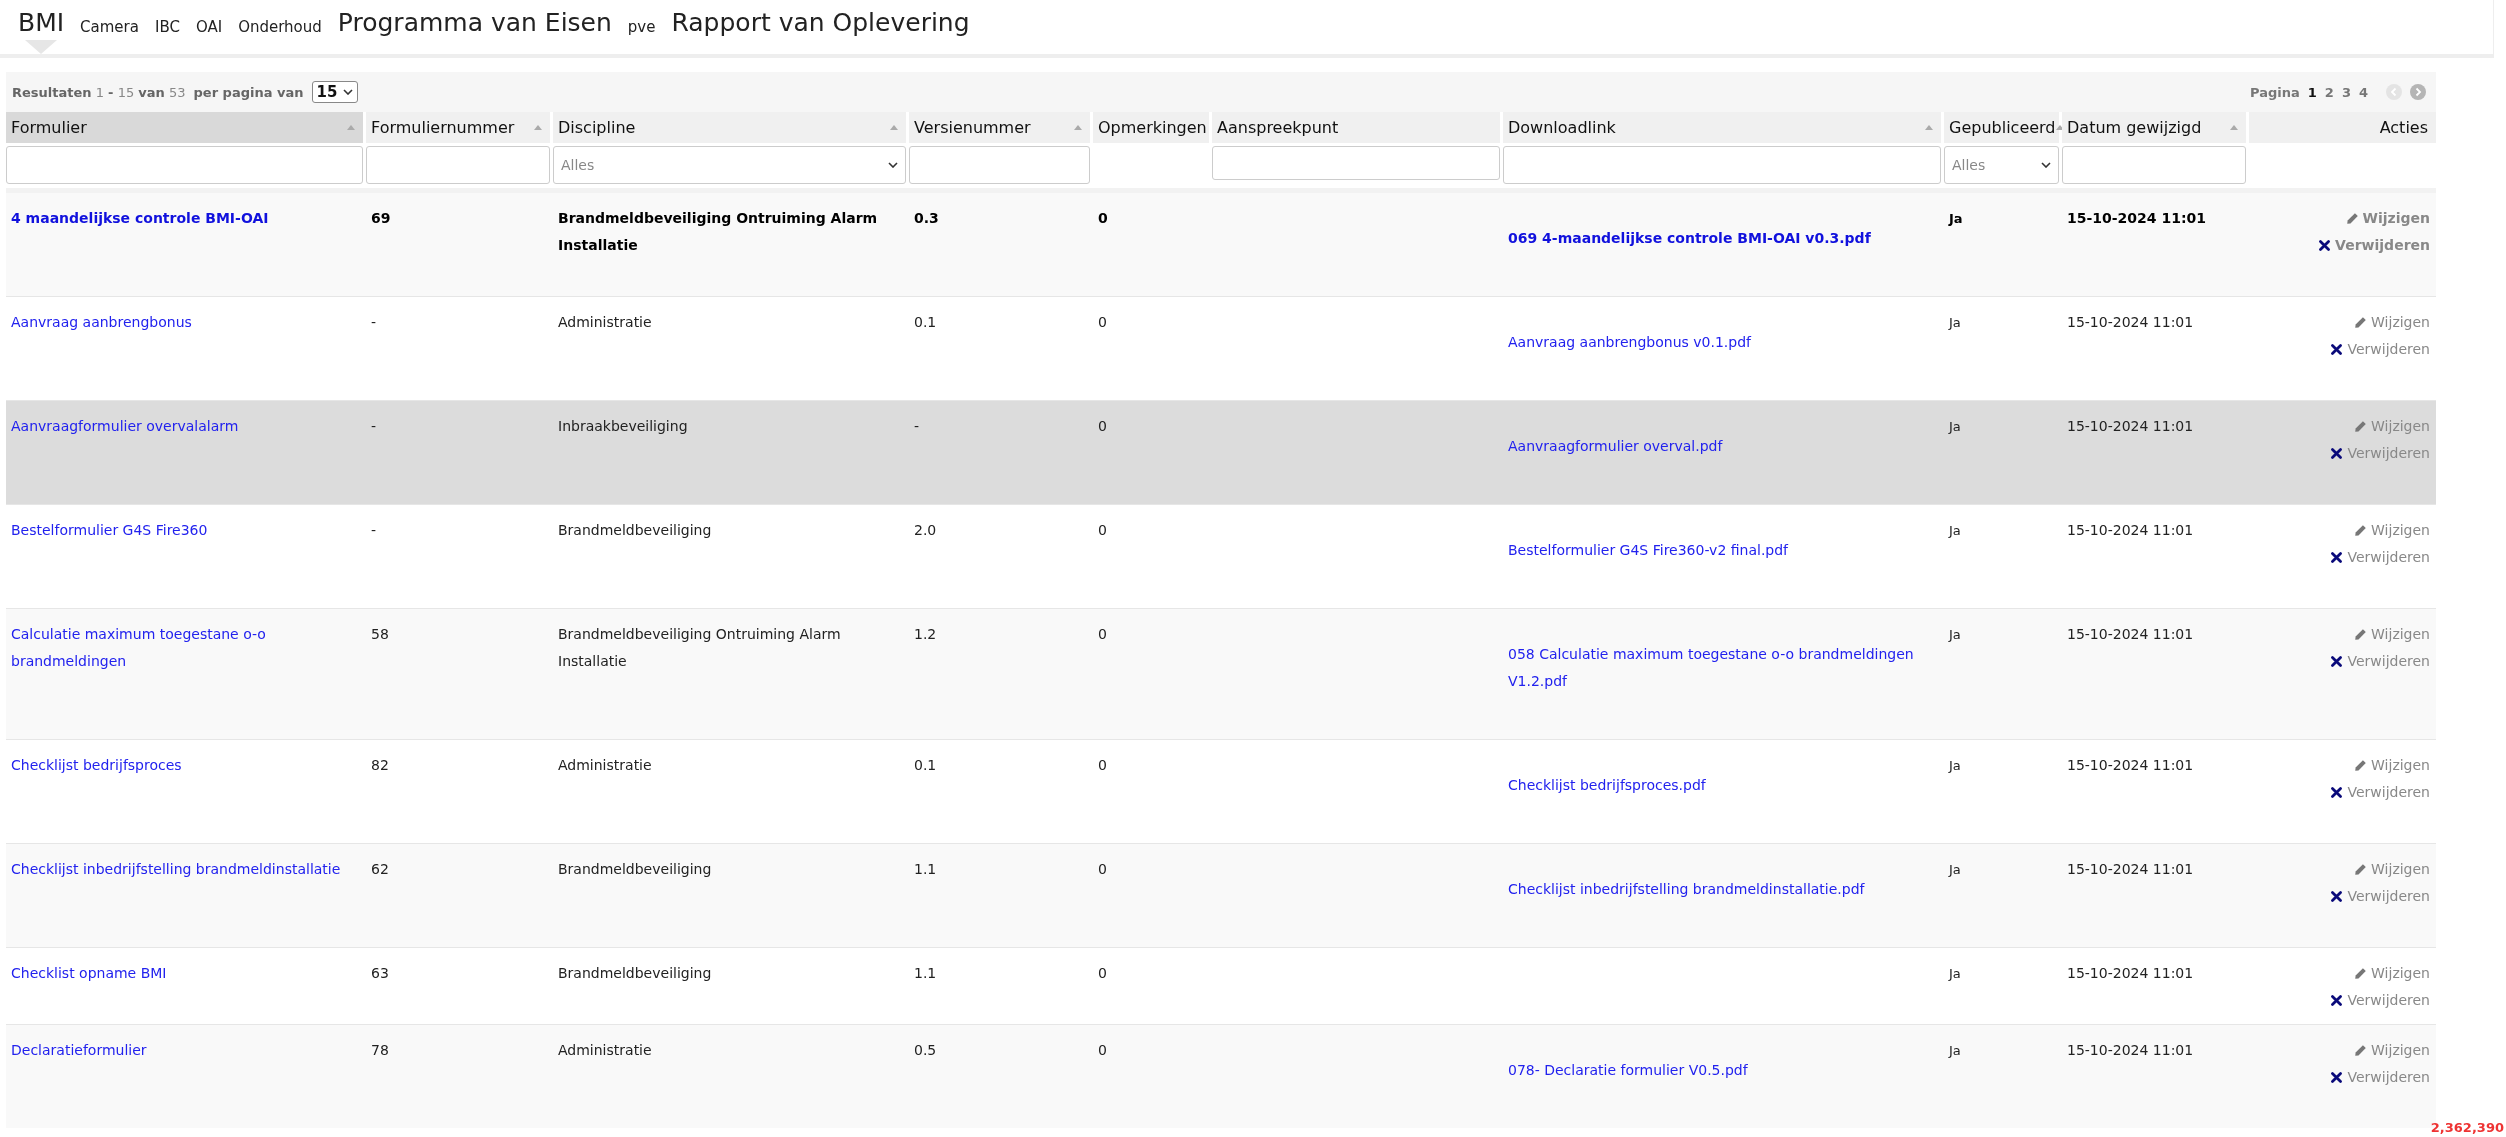  What do you see at coordinates (184, 869) in the screenshot?
I see `form-link: Checklijst inbedrijfstelling brandmeldinstallatie` at bounding box center [184, 869].